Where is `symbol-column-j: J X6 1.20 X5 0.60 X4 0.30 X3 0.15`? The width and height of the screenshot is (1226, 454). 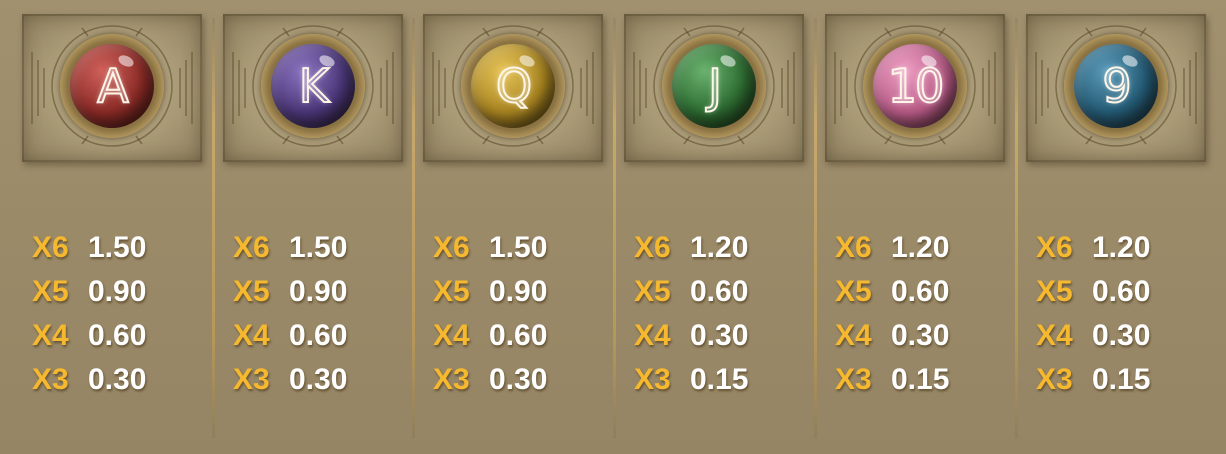 symbol-column-j: J X6 1.20 X5 0.60 X4 0.30 X3 0.15 is located at coordinates (714, 229).